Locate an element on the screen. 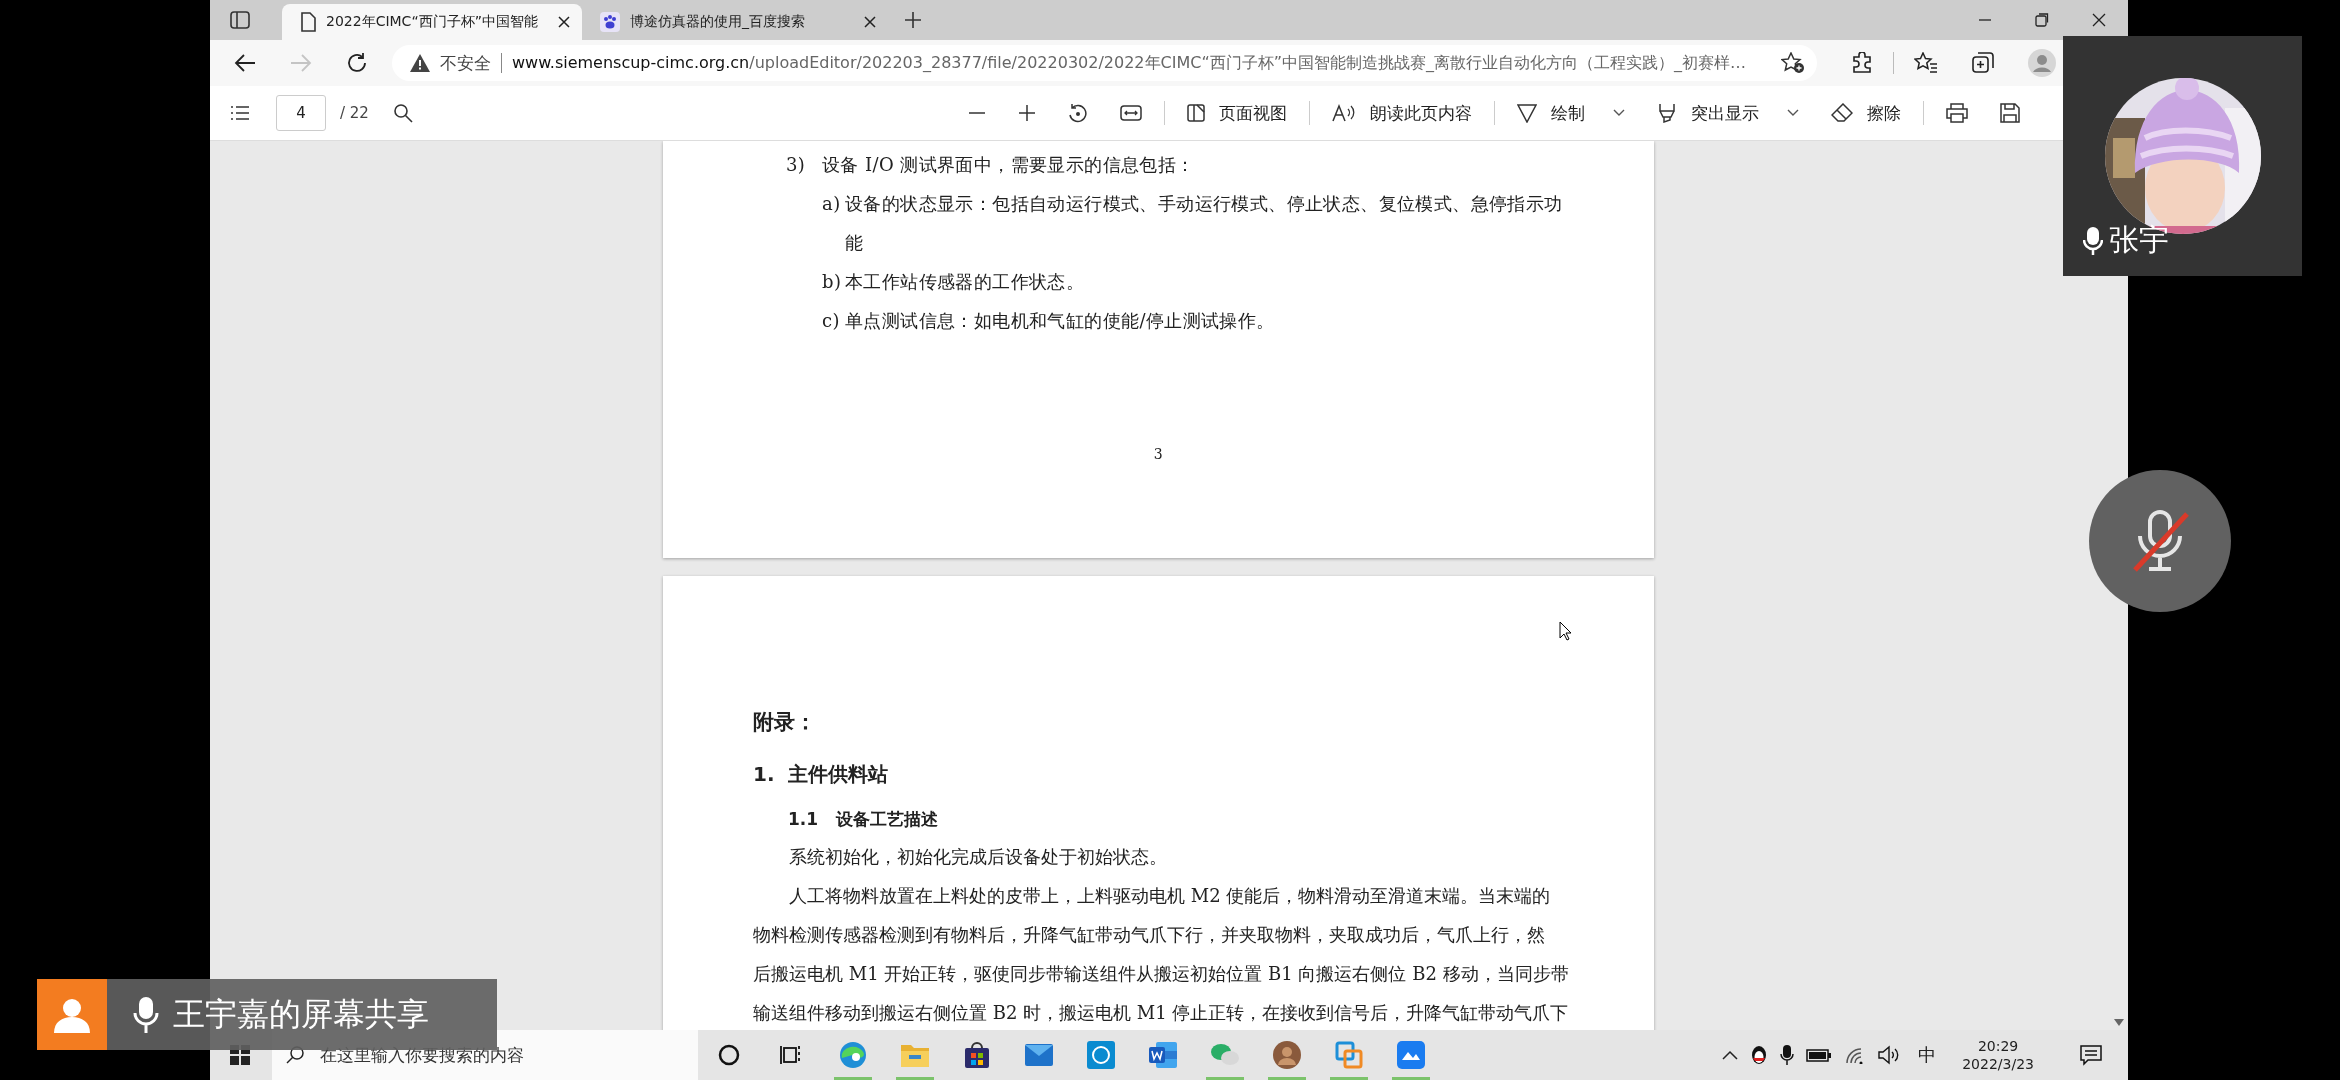 This screenshot has height=1080, width=2340. participant-name: 张宇 is located at coordinates (2139, 240).